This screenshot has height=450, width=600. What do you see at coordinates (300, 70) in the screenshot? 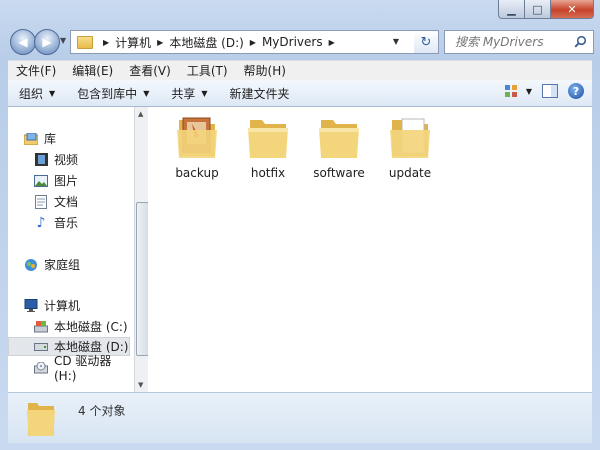
I see `menu-bar: 文件(F) 编辑(E) 查看(V) 工具(T) 帮助(H)` at bounding box center [300, 70].